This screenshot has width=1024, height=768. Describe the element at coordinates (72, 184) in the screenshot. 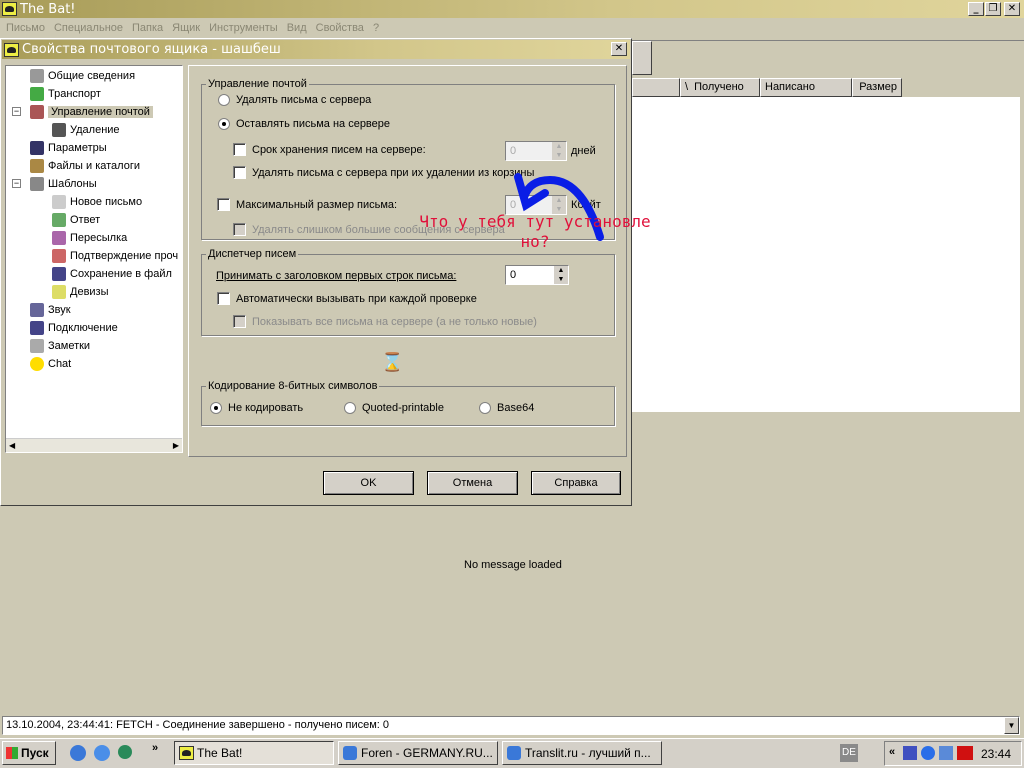

I see `tree-item-label: Шаблоны` at that location.